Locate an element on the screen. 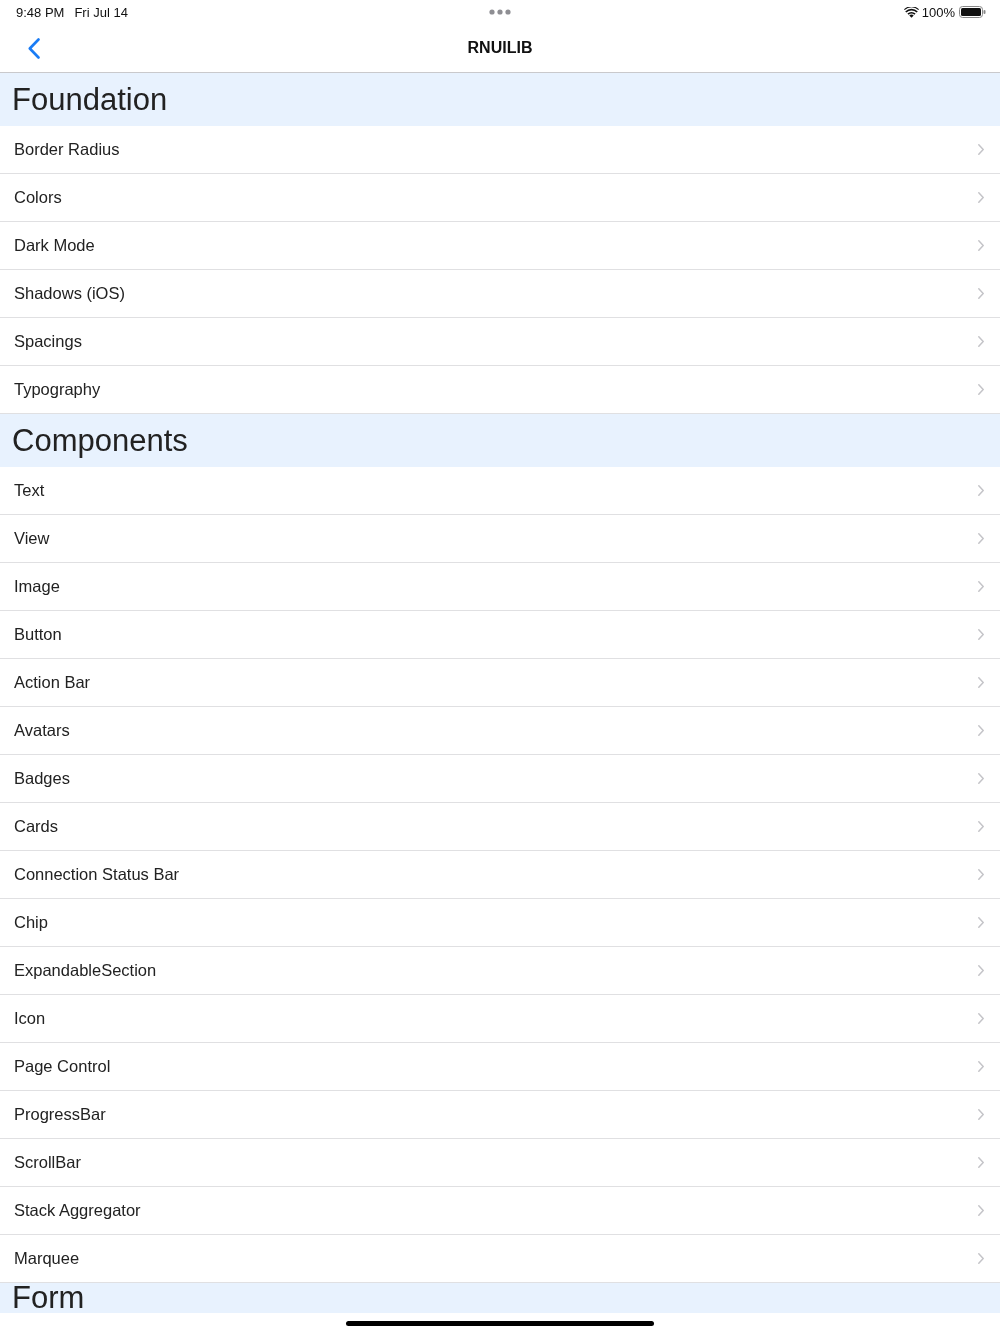  section-header: Foundation is located at coordinates (500, 99).